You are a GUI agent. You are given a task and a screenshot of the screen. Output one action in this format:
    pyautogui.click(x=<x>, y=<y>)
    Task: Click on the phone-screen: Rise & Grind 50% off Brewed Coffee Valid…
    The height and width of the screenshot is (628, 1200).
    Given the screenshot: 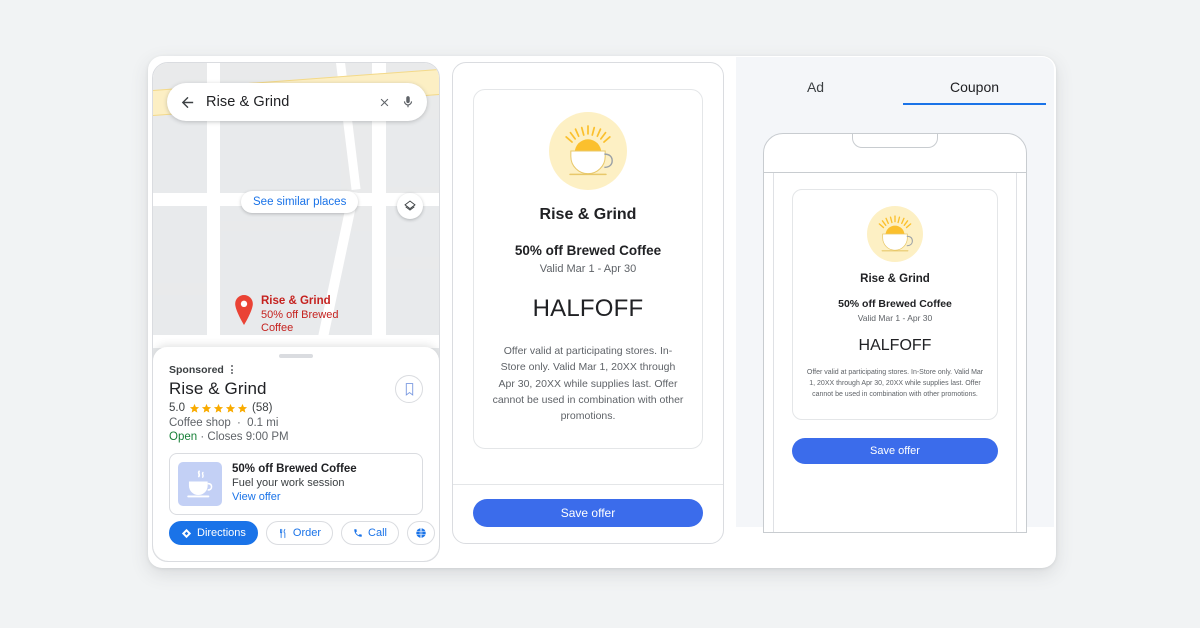 What is the action you would take?
    pyautogui.click(x=895, y=352)
    